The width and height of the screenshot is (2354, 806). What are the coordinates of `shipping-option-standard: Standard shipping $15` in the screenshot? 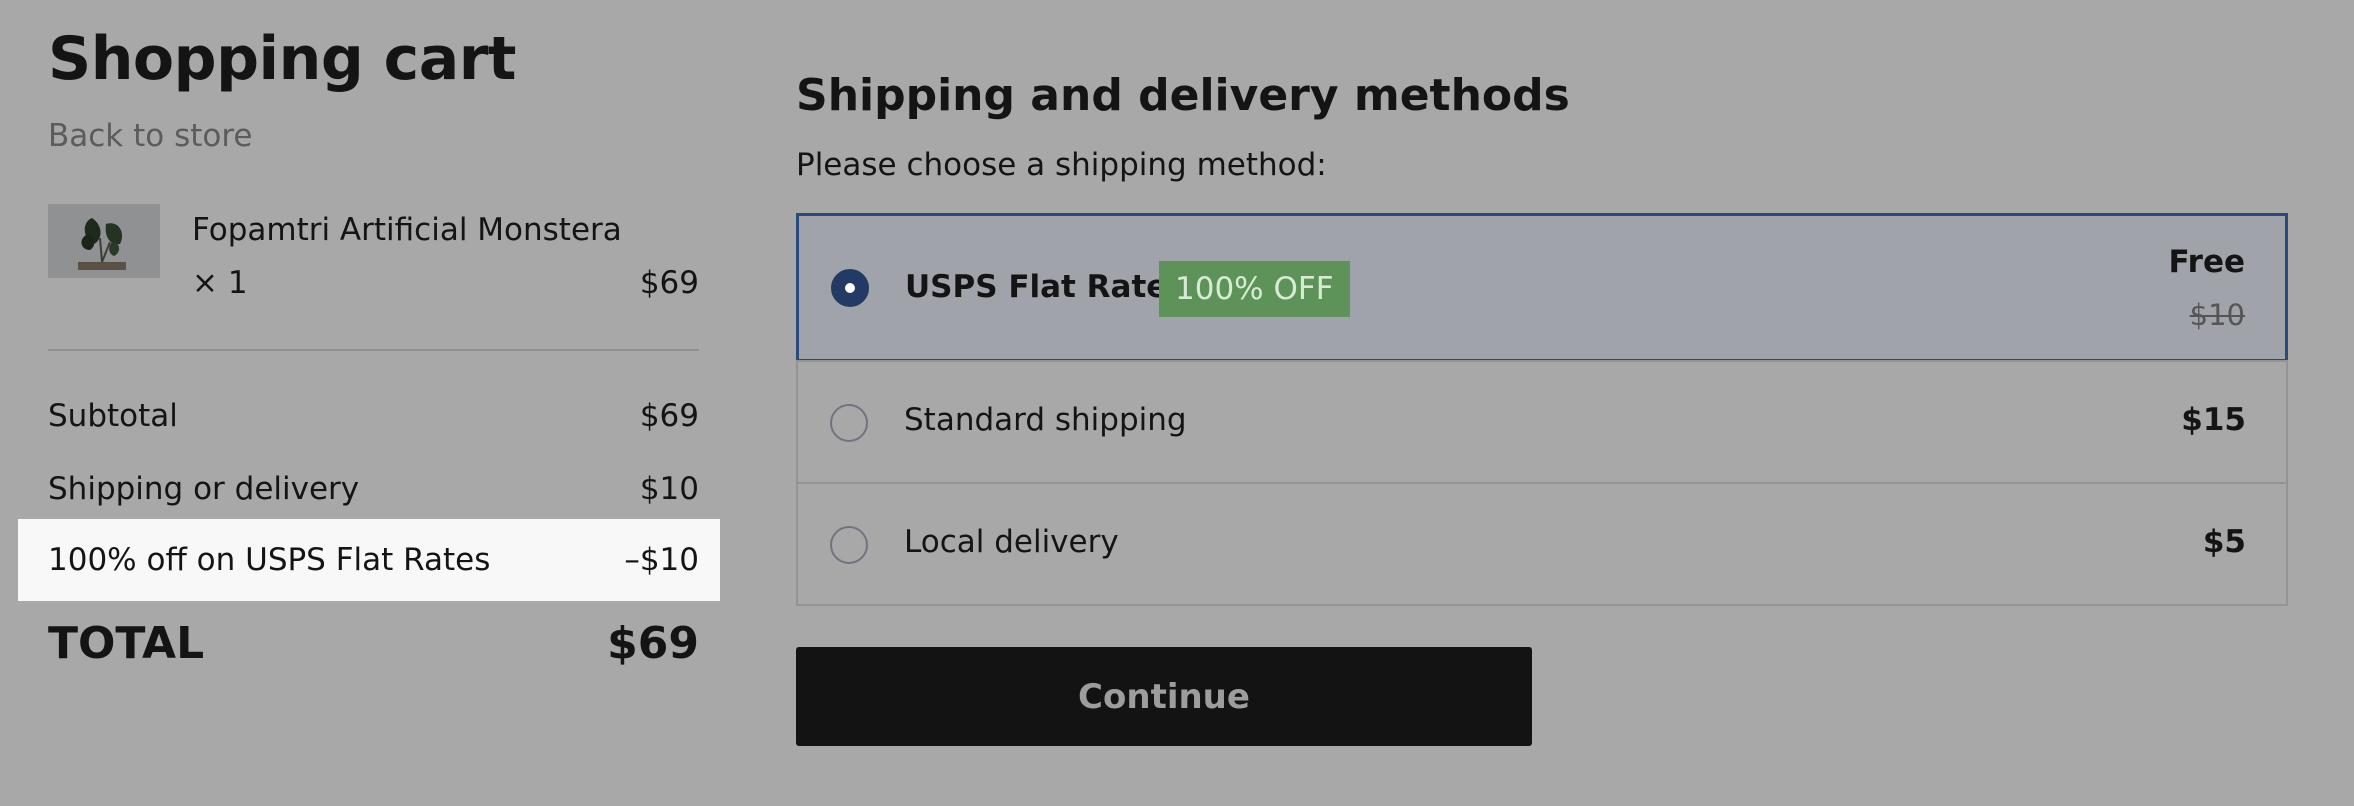 It's located at (1542, 422).